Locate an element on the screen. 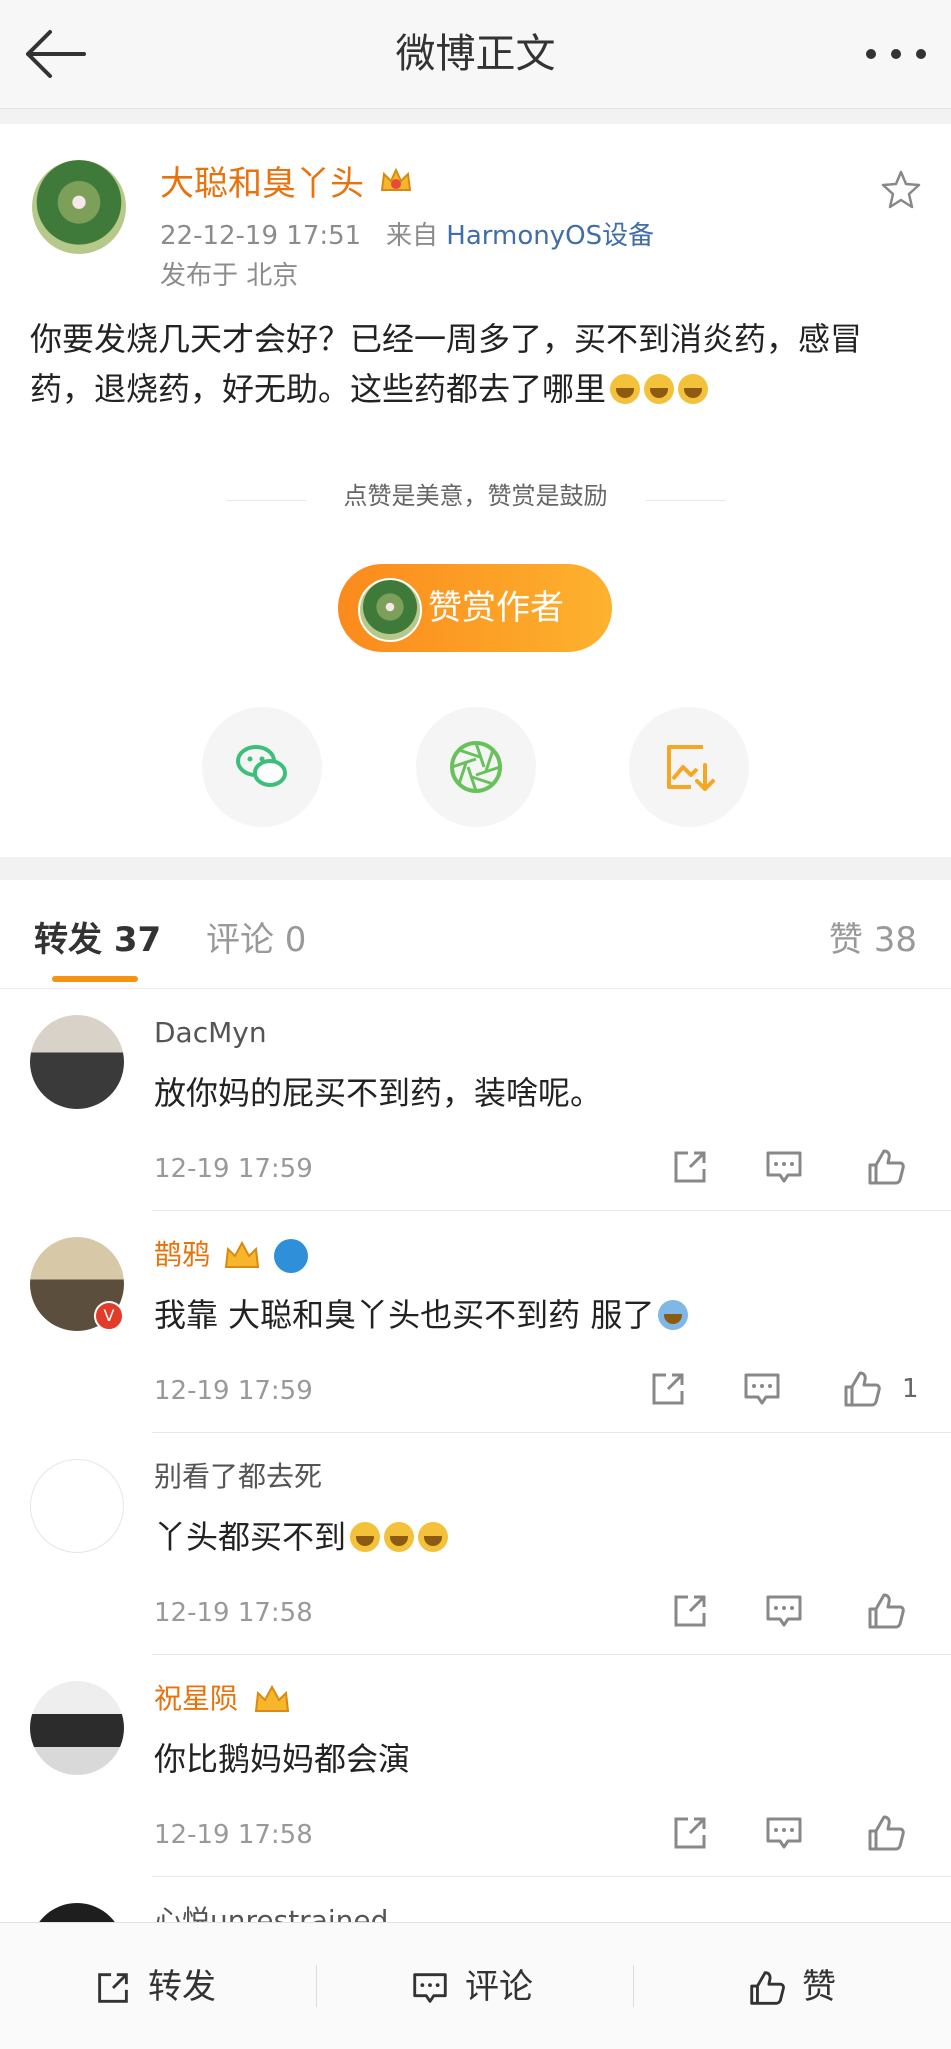 The width and height of the screenshot is (951, 2049). user-name: 心悦unrestrained is located at coordinates (271, 1911).